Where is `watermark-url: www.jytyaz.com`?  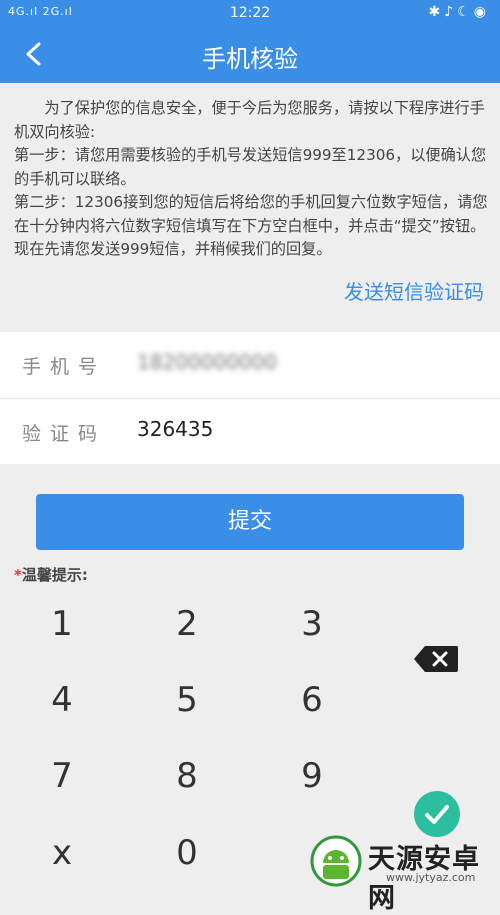 watermark-url: www.jytyaz.com is located at coordinates (431, 877).